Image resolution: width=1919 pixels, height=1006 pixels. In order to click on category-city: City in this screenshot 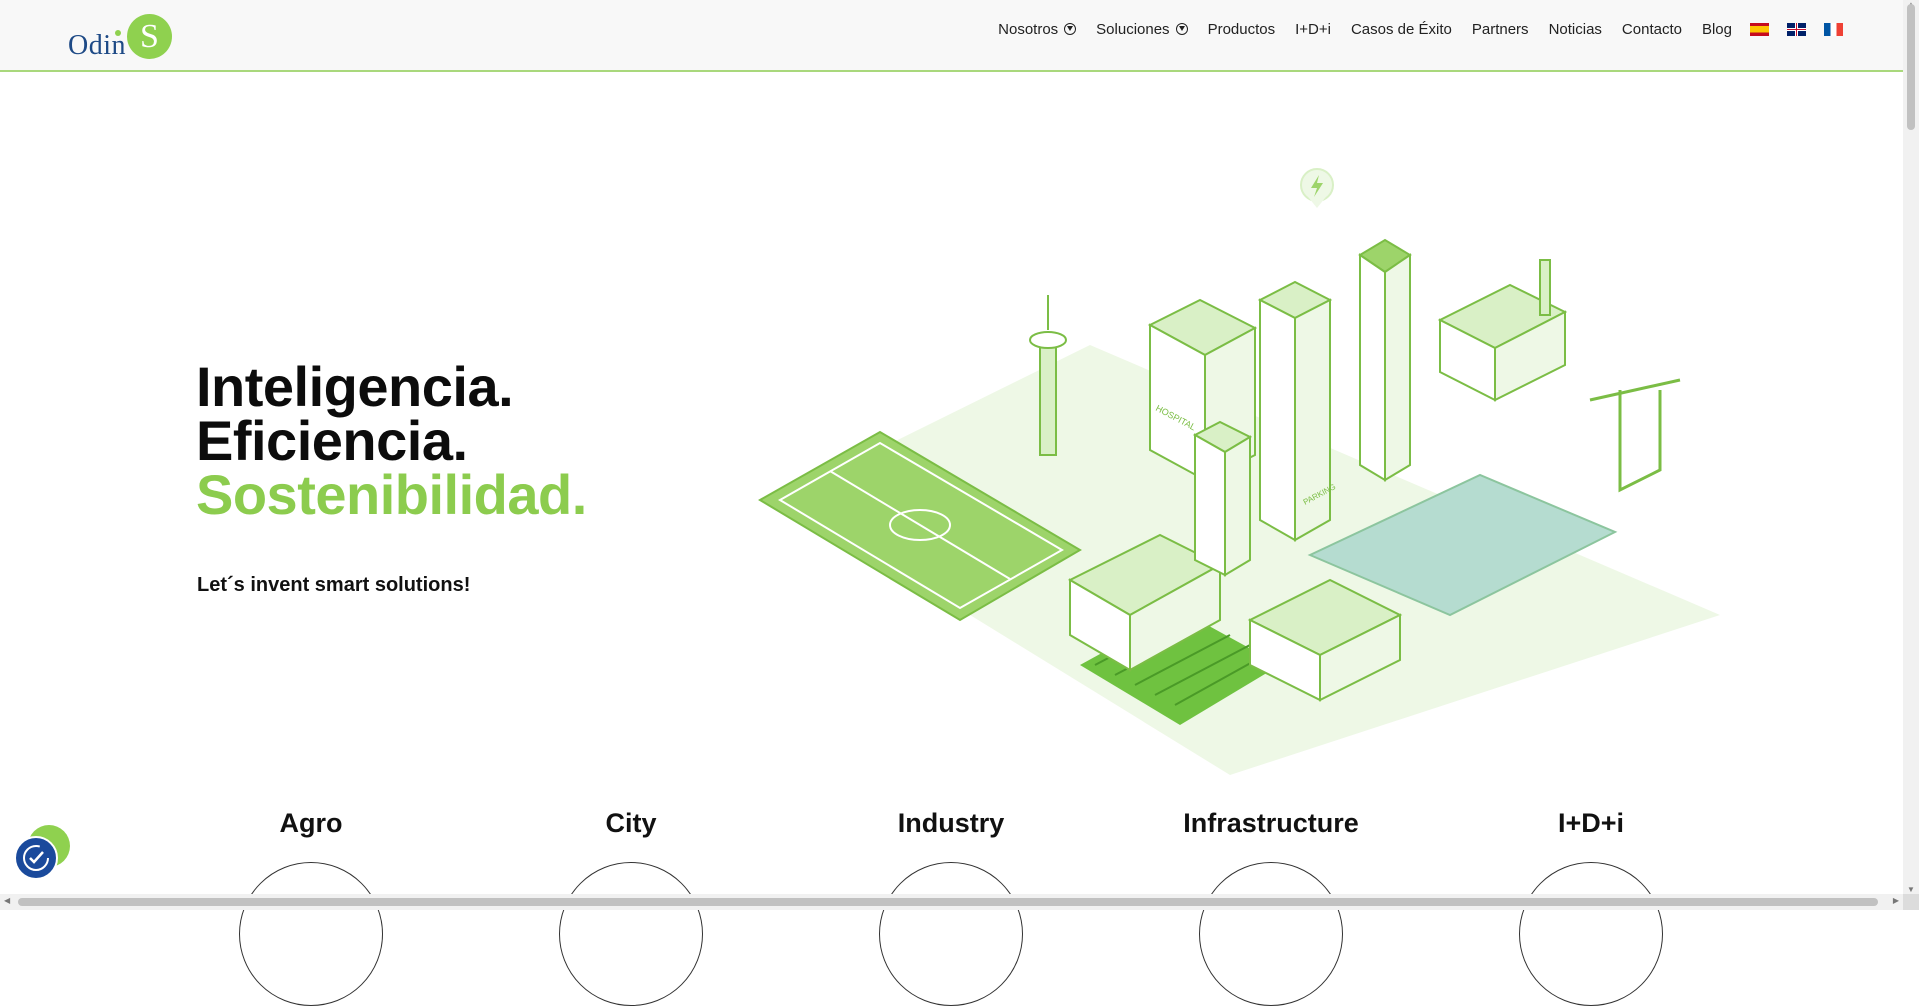, I will do `click(631, 907)`.